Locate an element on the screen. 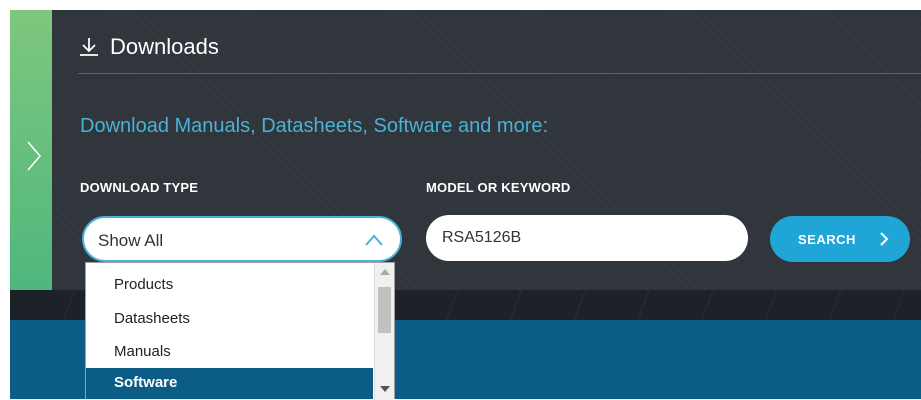 This screenshot has width=921, height=400. downloads-title: Downloads is located at coordinates (164, 46).